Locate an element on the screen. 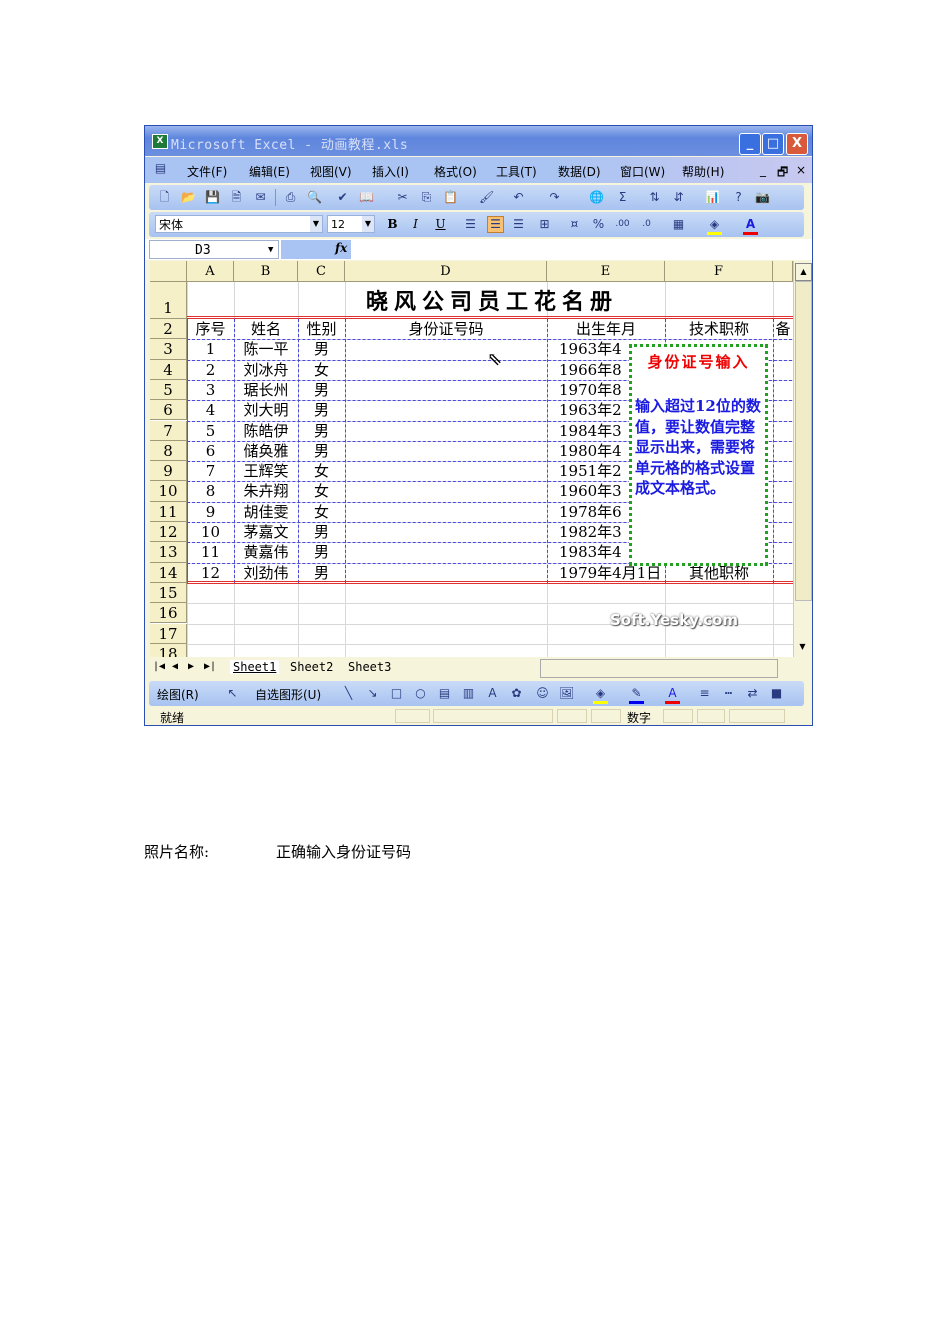 The height and width of the screenshot is (1344, 950). dash-style-icon: ┅ is located at coordinates (728, 693).